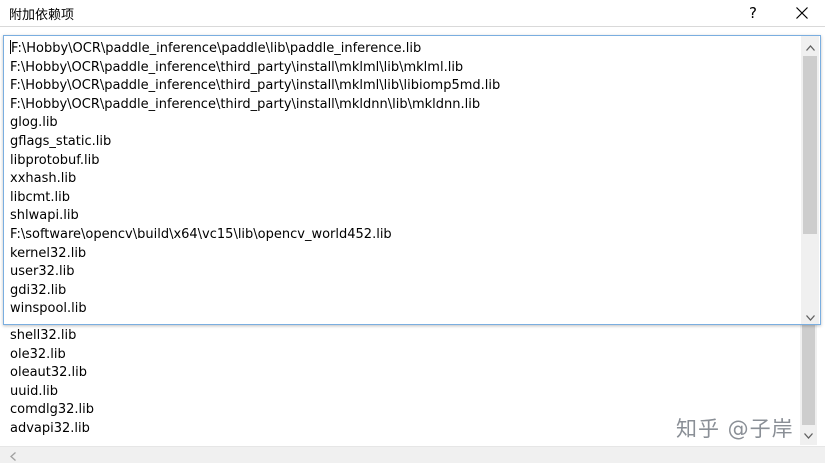 The image size is (825, 465). I want to click on list-item: uuid.lib, so click(52, 392).